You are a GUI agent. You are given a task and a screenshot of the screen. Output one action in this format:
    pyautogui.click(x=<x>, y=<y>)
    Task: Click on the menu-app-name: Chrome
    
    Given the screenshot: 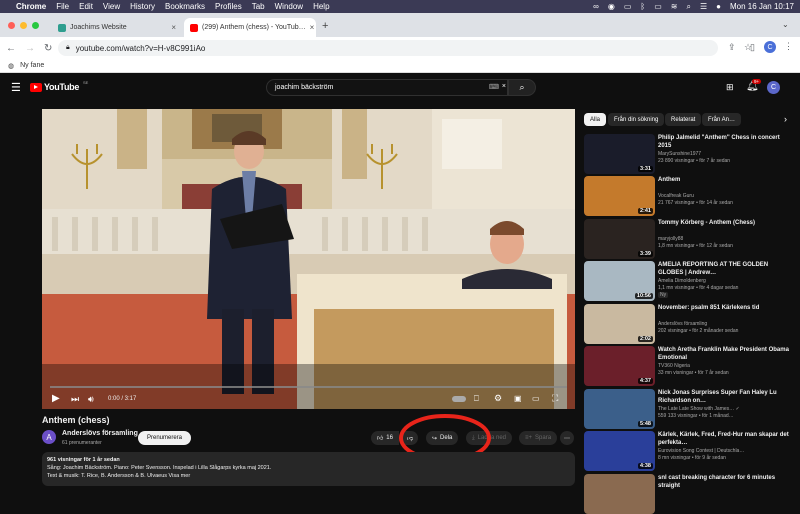 What is the action you would take?
    pyautogui.click(x=31, y=6)
    